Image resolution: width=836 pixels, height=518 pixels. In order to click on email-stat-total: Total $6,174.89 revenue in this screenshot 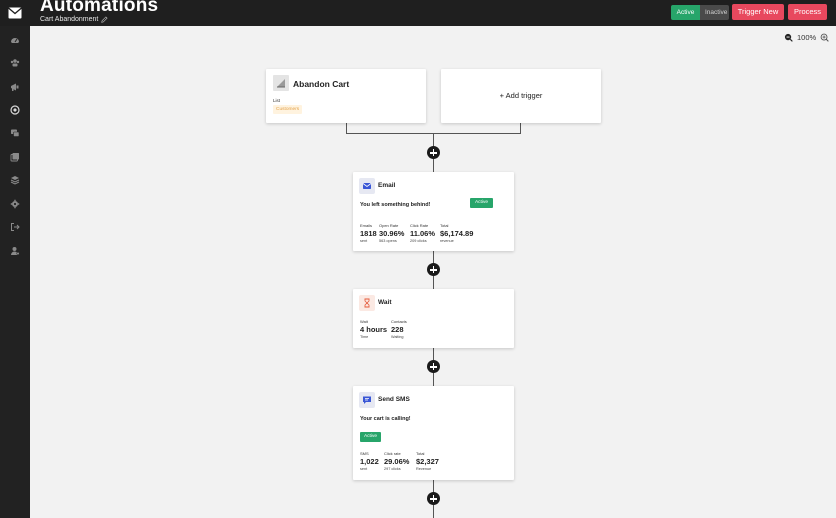, I will do `click(457, 233)`.